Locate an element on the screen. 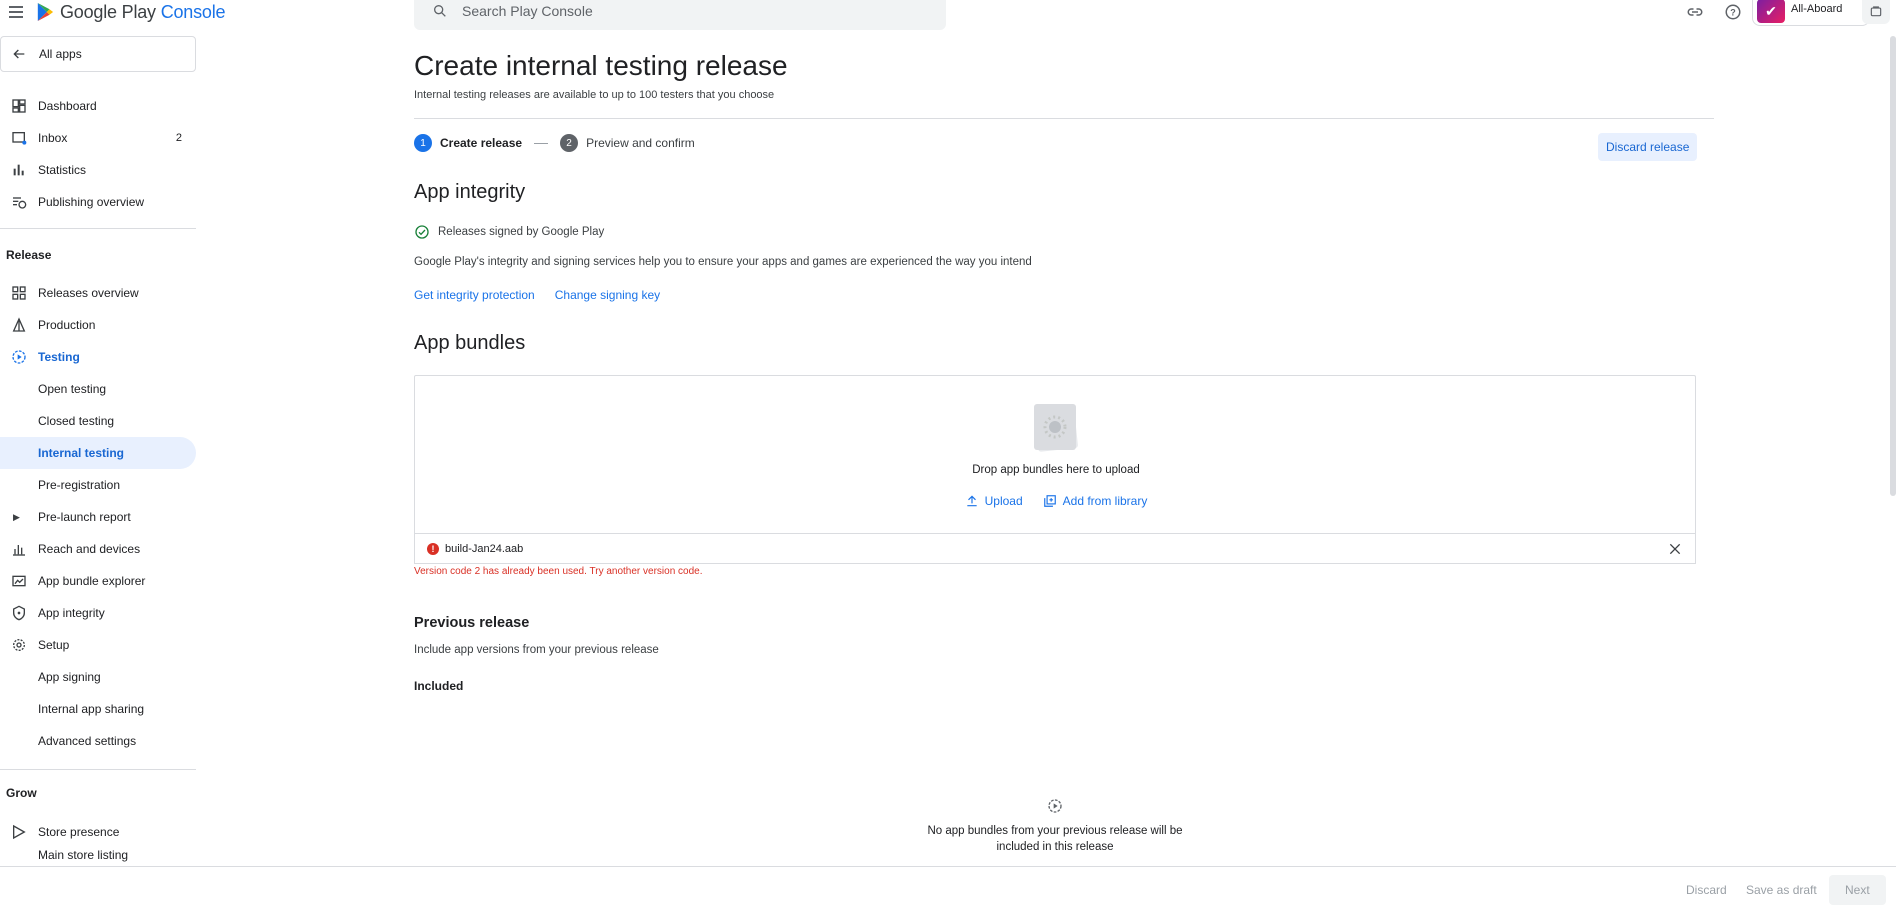 The height and width of the screenshot is (910, 1896). add-from-library-button: Add from library is located at coordinates (1095, 501).